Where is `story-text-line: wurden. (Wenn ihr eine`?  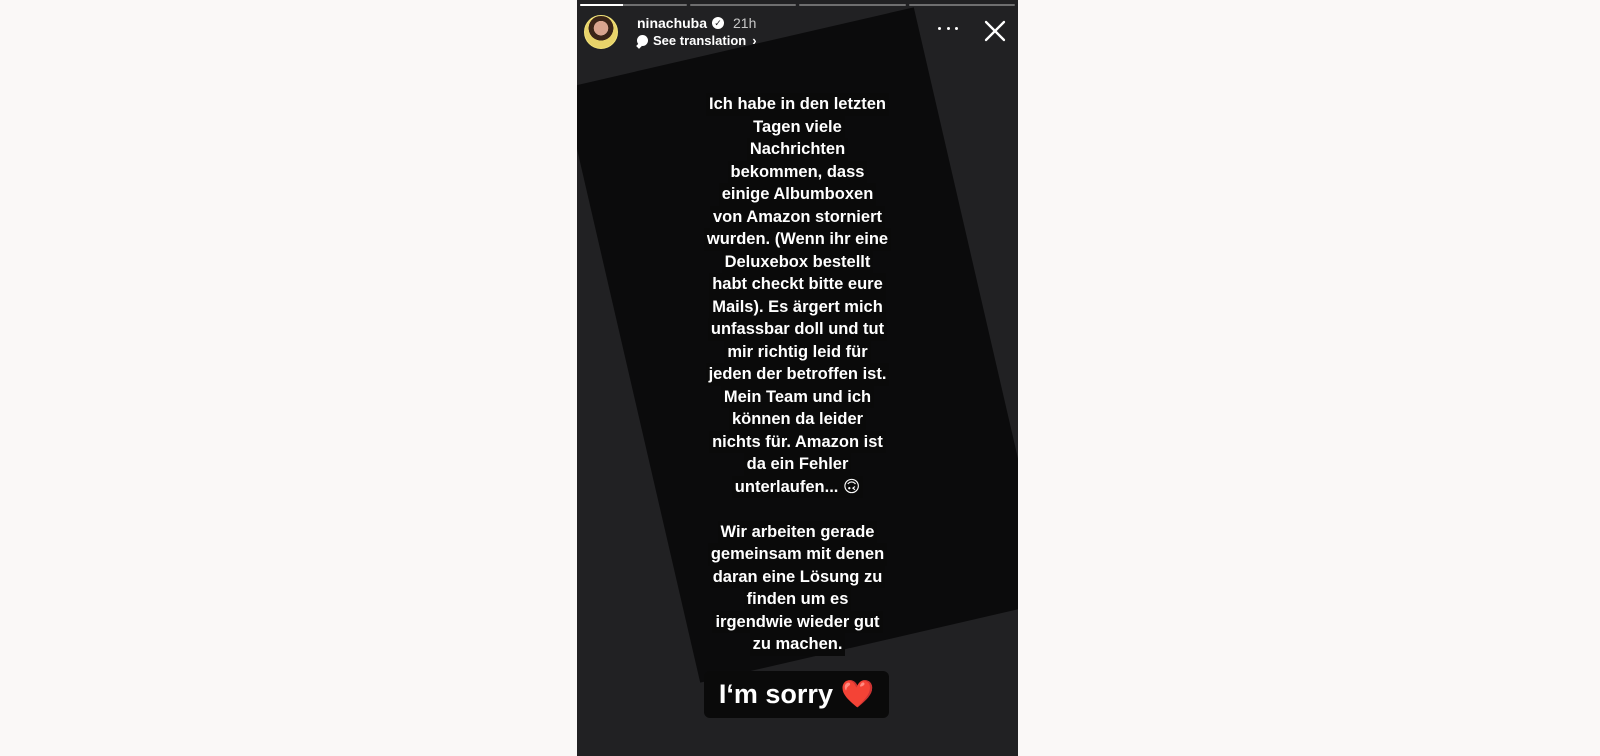 story-text-line: wurden. (Wenn ihr eine is located at coordinates (797, 239).